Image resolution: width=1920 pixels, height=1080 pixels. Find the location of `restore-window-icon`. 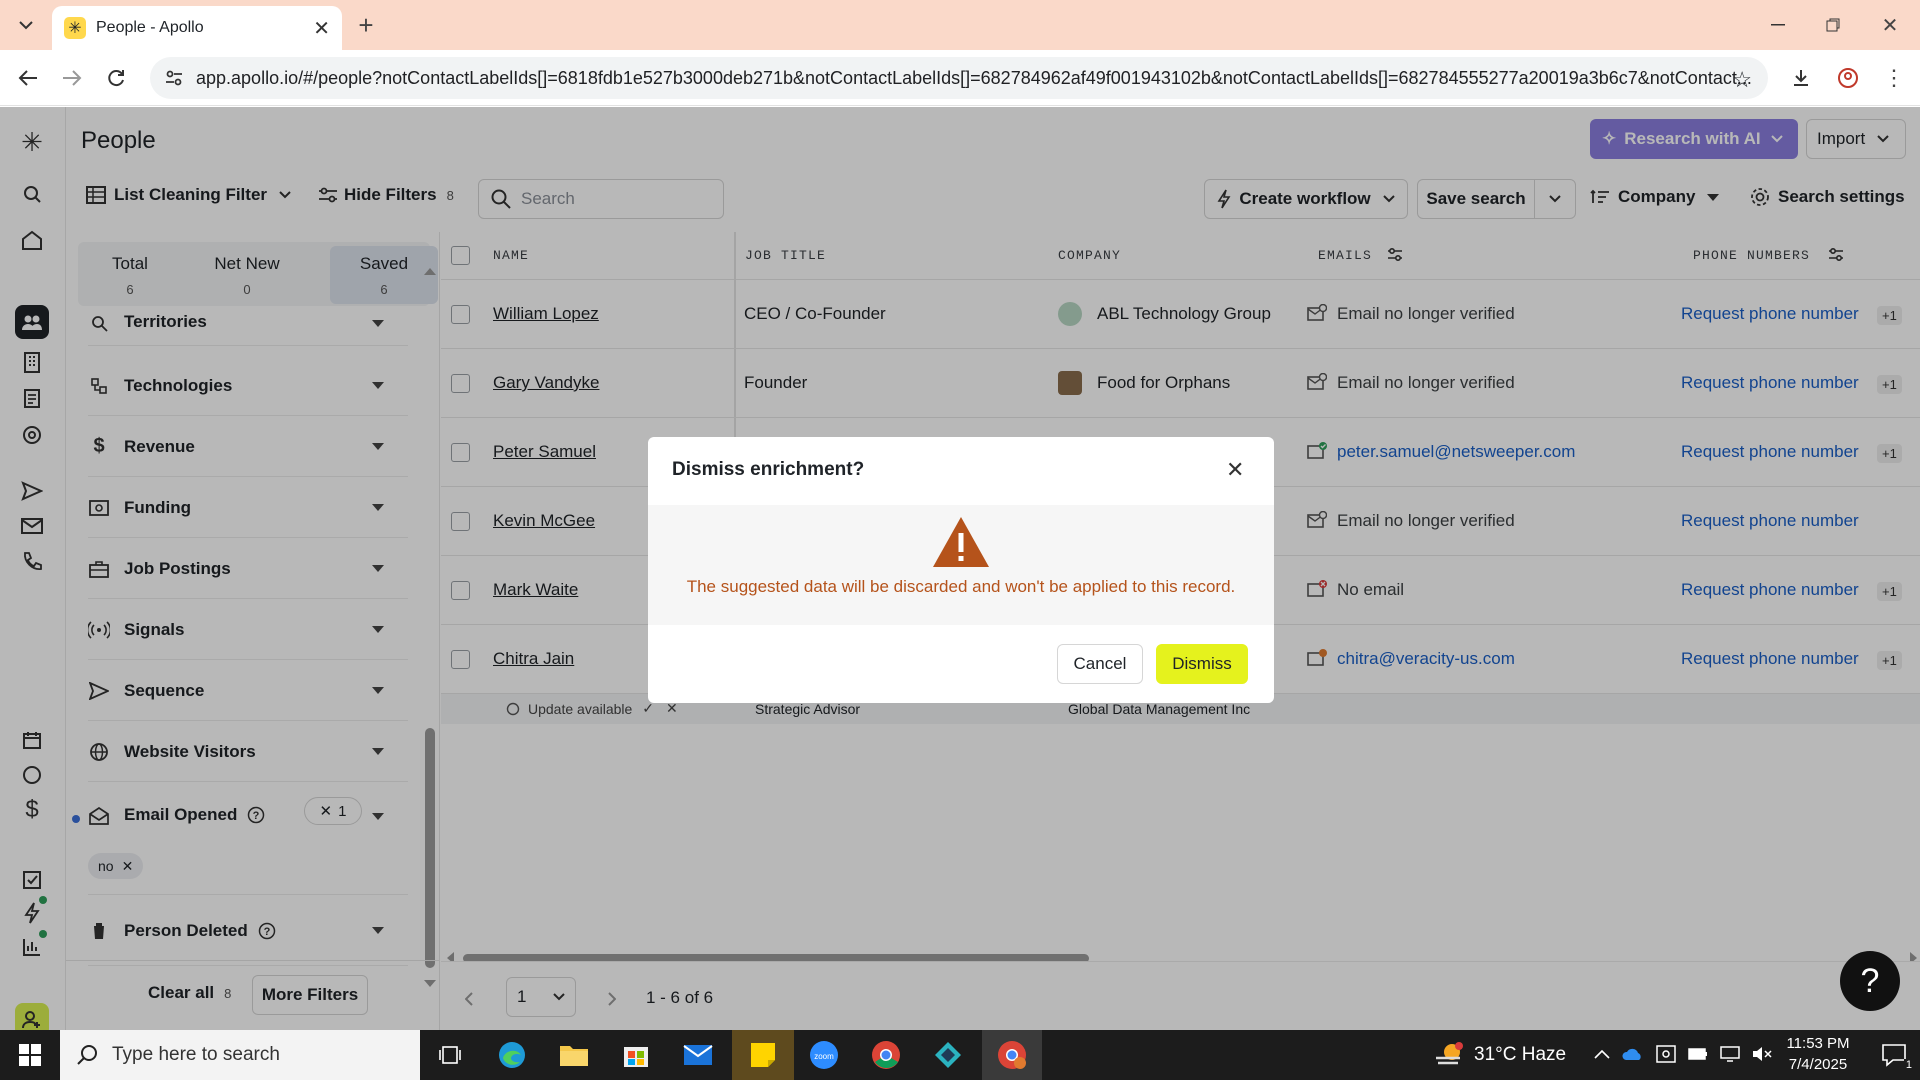

restore-window-icon is located at coordinates (1833, 25).